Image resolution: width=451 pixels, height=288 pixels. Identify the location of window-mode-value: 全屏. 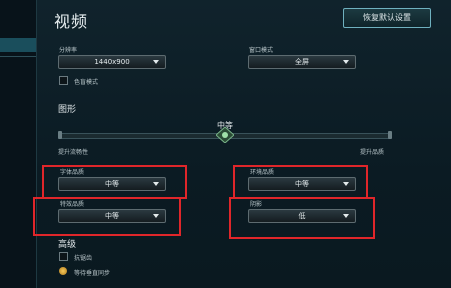
(302, 62).